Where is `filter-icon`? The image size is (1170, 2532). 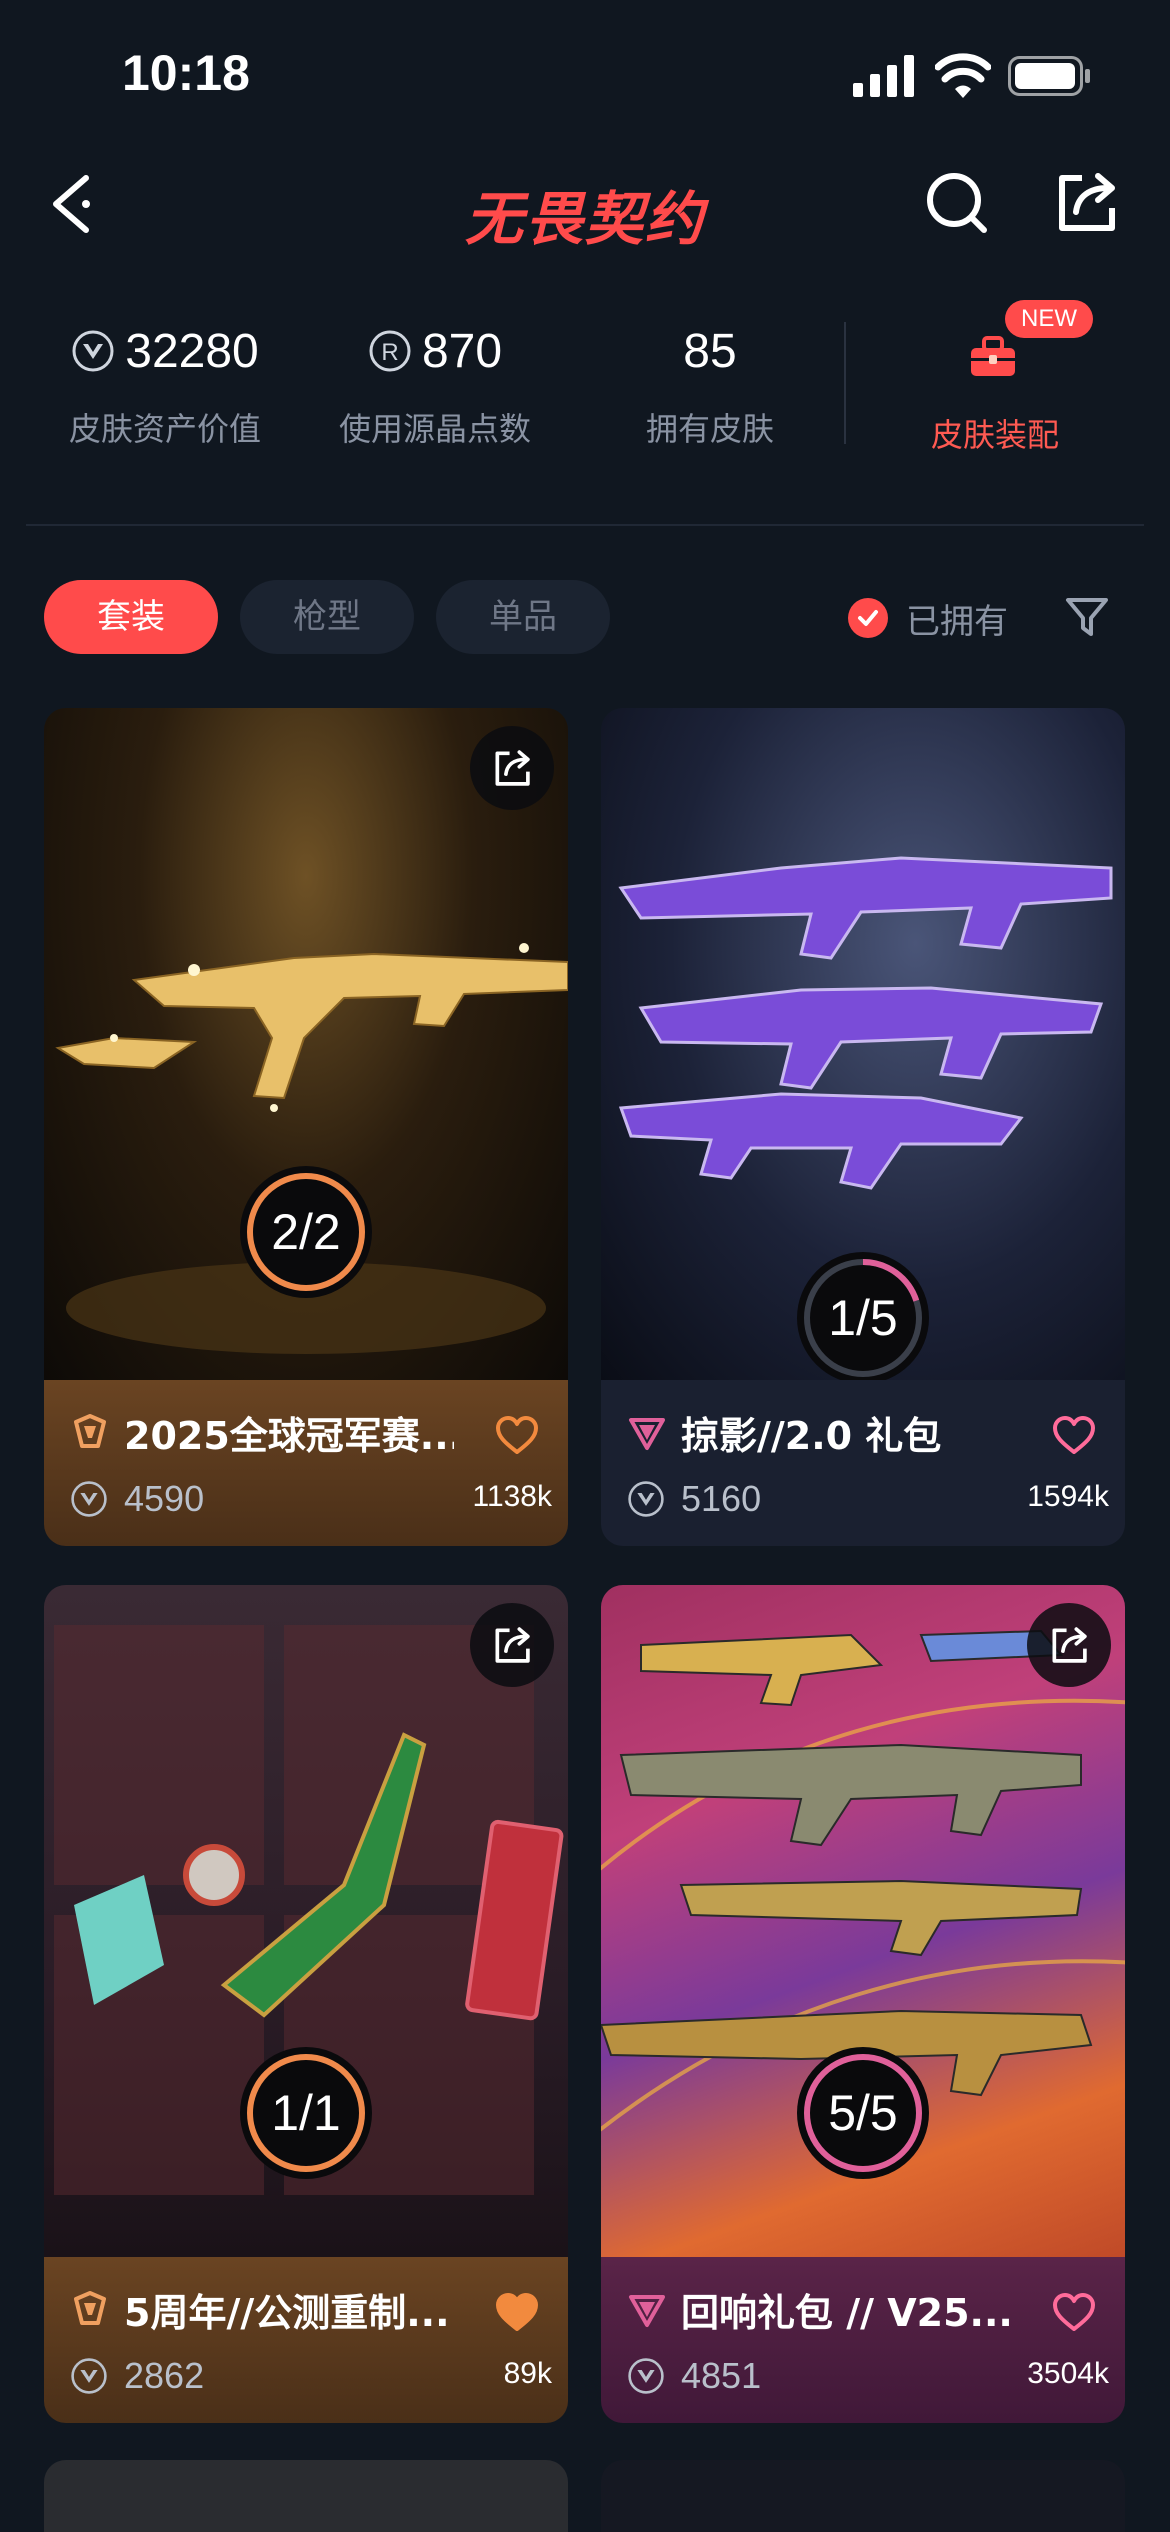
filter-icon is located at coordinates (1087, 617).